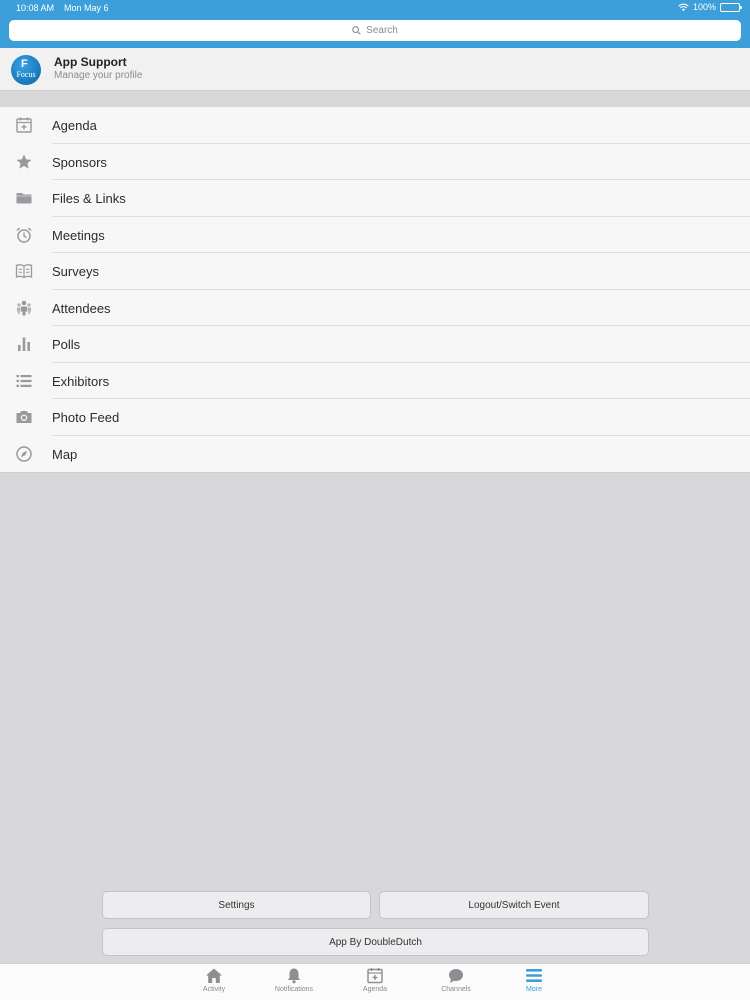  I want to click on search-placeholder: Search, so click(382, 30).